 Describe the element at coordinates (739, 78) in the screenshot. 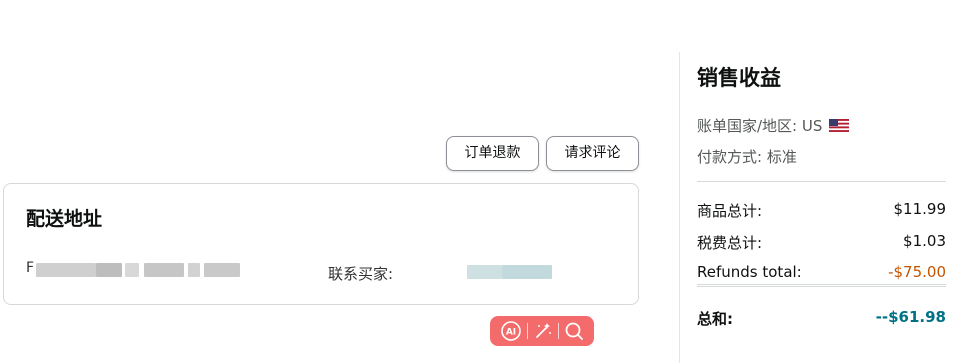

I see `sales-proceeds-title: 销售收益` at that location.